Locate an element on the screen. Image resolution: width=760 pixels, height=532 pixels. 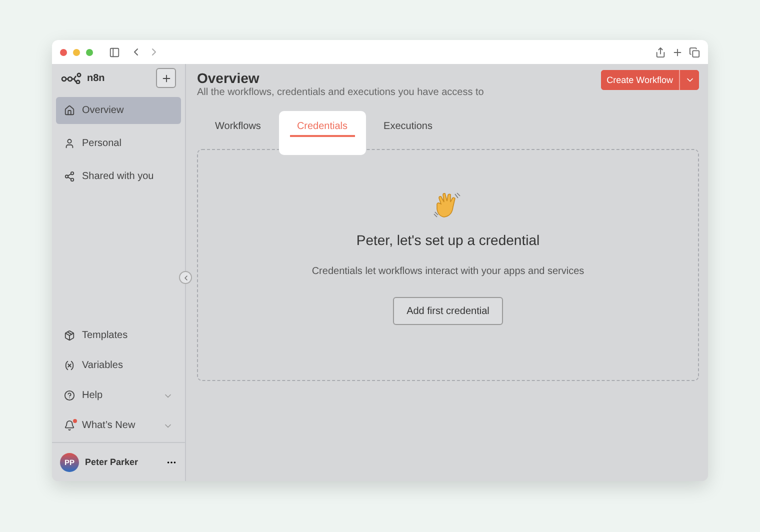
empty-state-description: Credentials let workflows interact with your apps and services is located at coordinates (448, 271).